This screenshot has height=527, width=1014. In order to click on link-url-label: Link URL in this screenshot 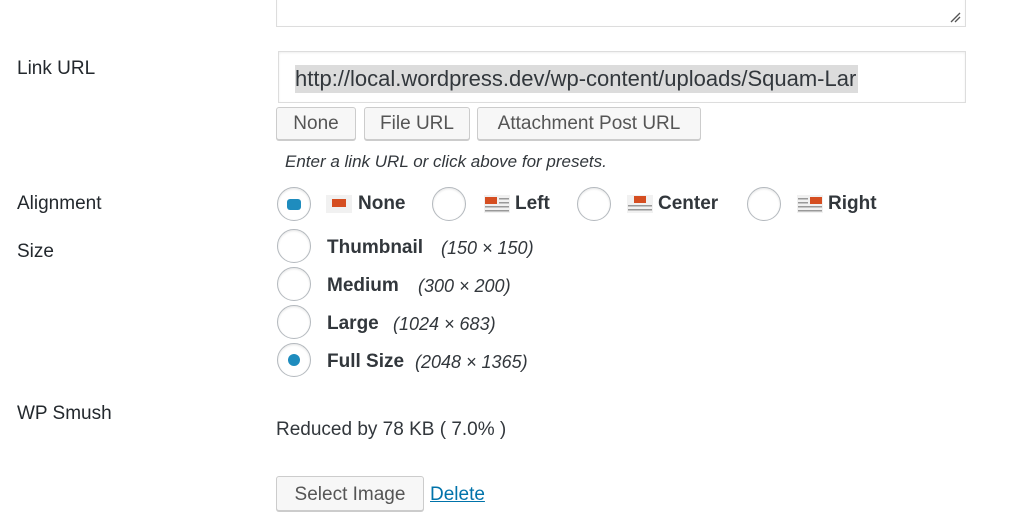, I will do `click(56, 68)`.